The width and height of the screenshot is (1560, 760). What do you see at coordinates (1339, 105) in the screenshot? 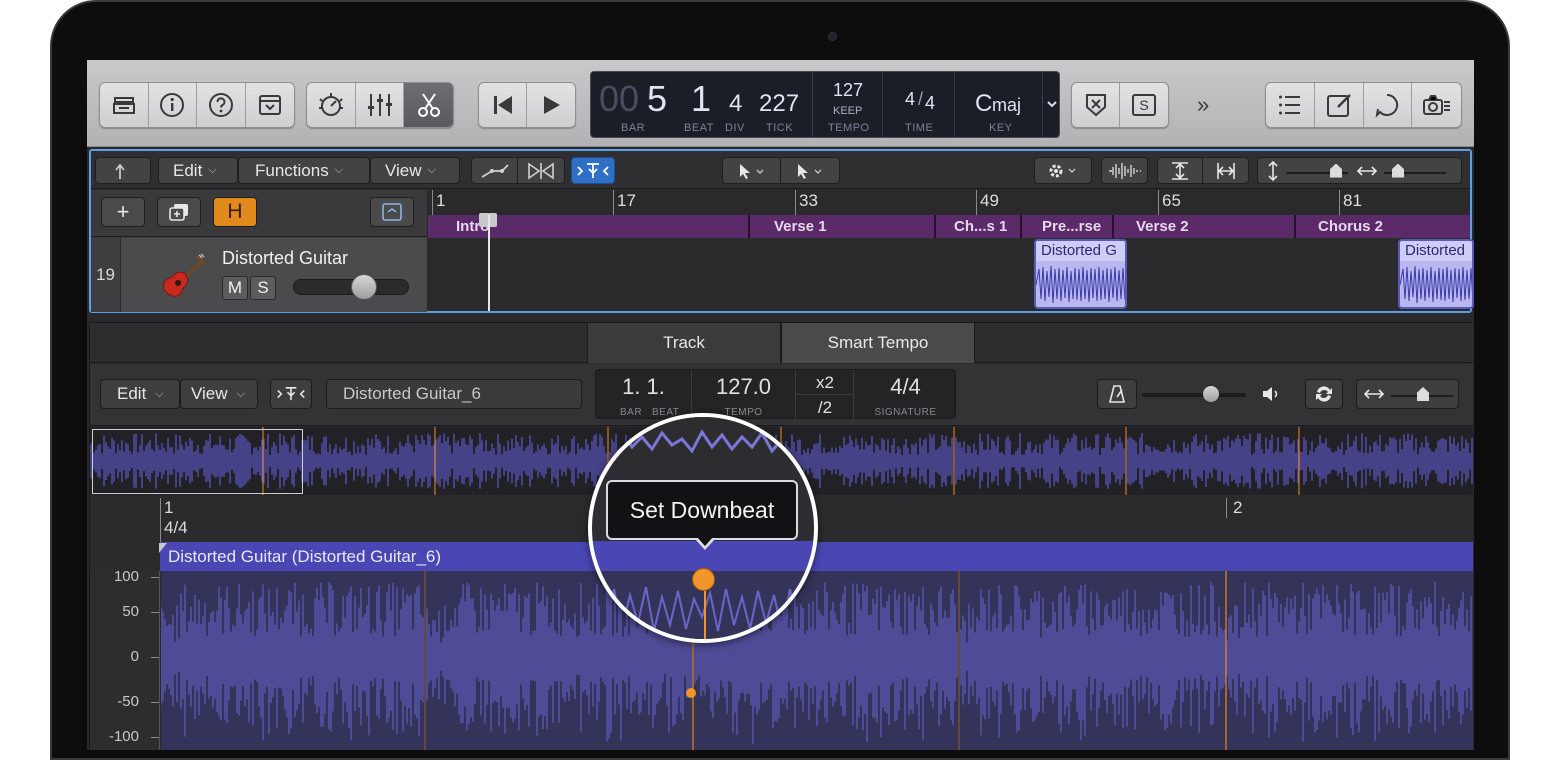
I see `note-pad-icon` at bounding box center [1339, 105].